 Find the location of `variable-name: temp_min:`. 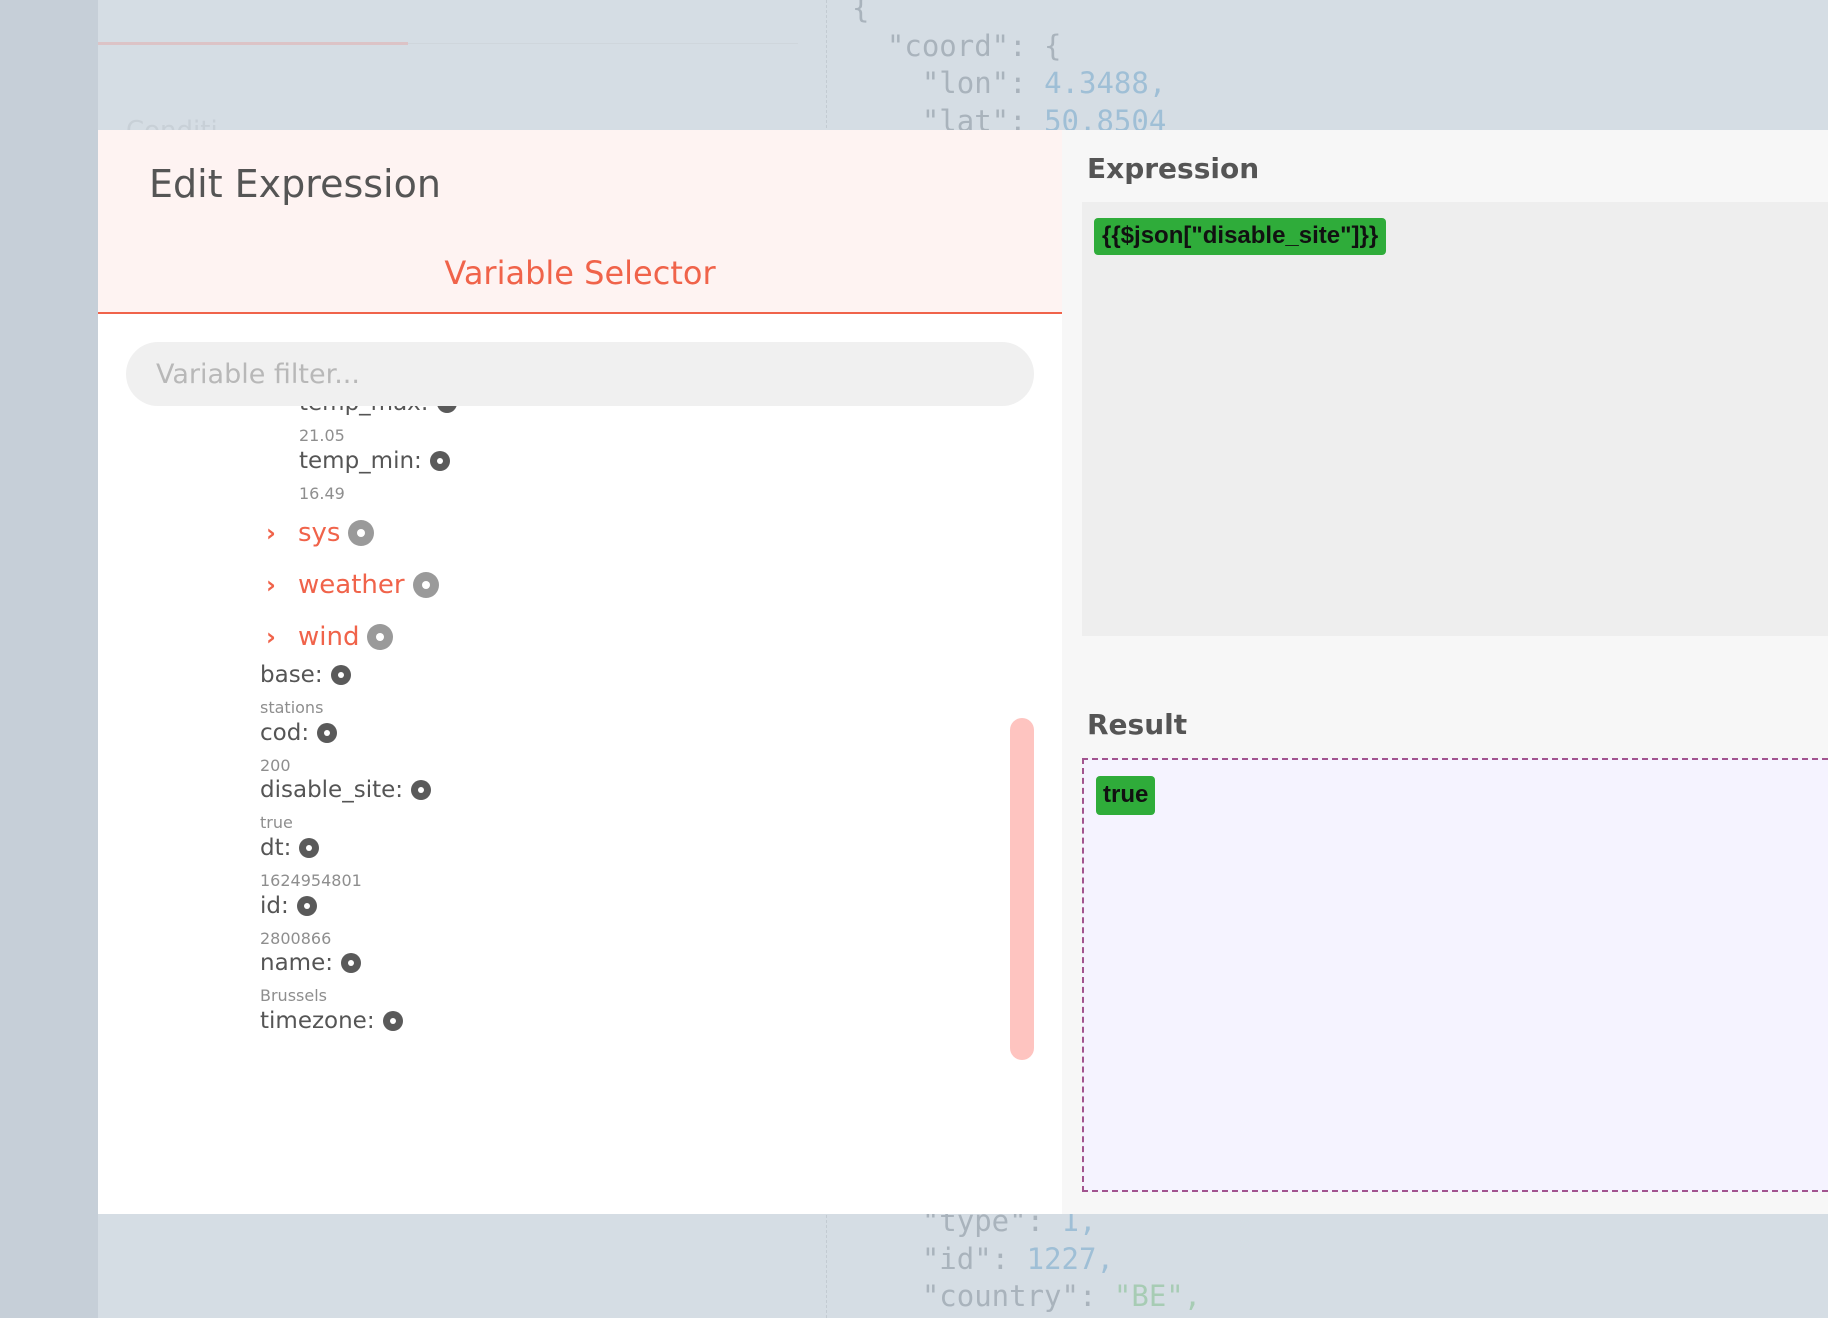

variable-name: temp_min: is located at coordinates (360, 461).